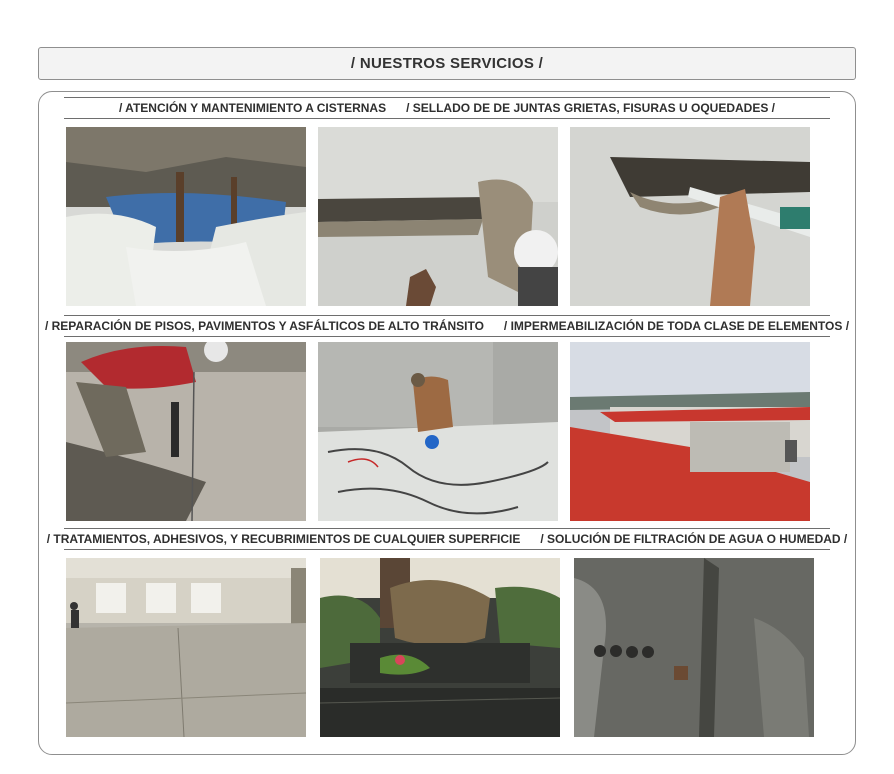  Describe the element at coordinates (438, 431) in the screenshot. I see `photo-waterproofing-room` at that location.